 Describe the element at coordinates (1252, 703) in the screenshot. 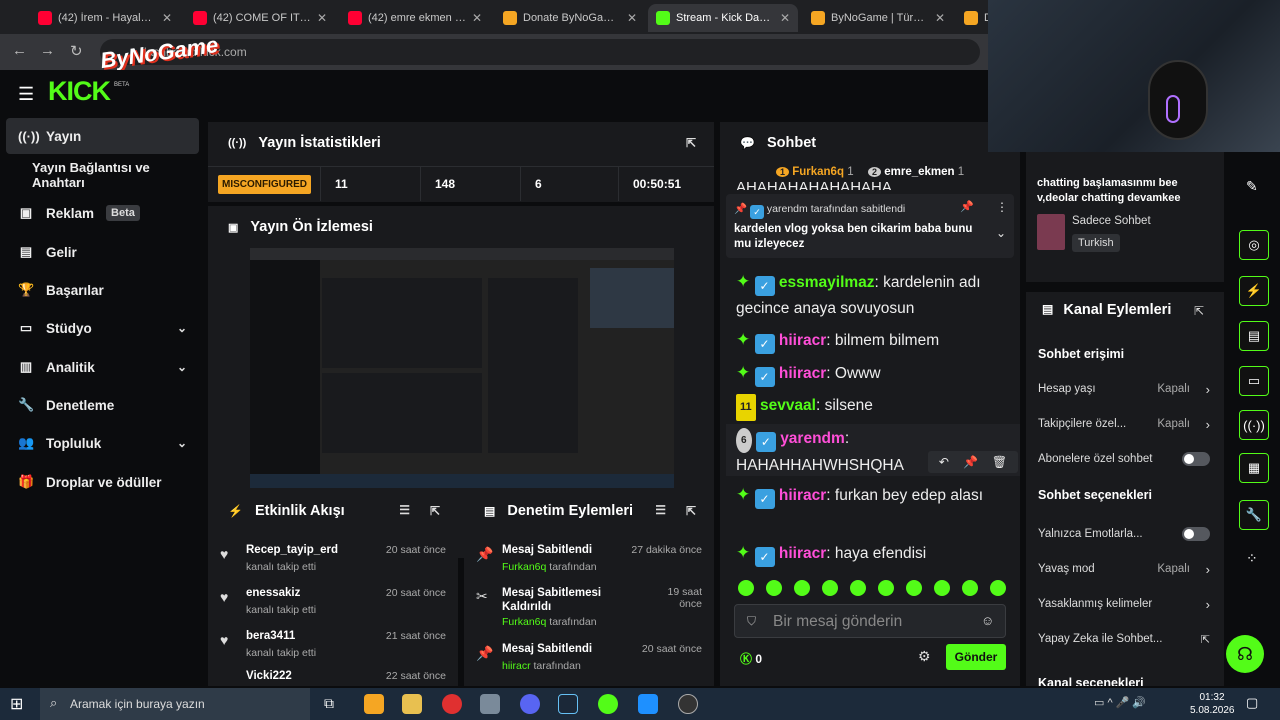

I see `notifications-icon: ▢` at that location.